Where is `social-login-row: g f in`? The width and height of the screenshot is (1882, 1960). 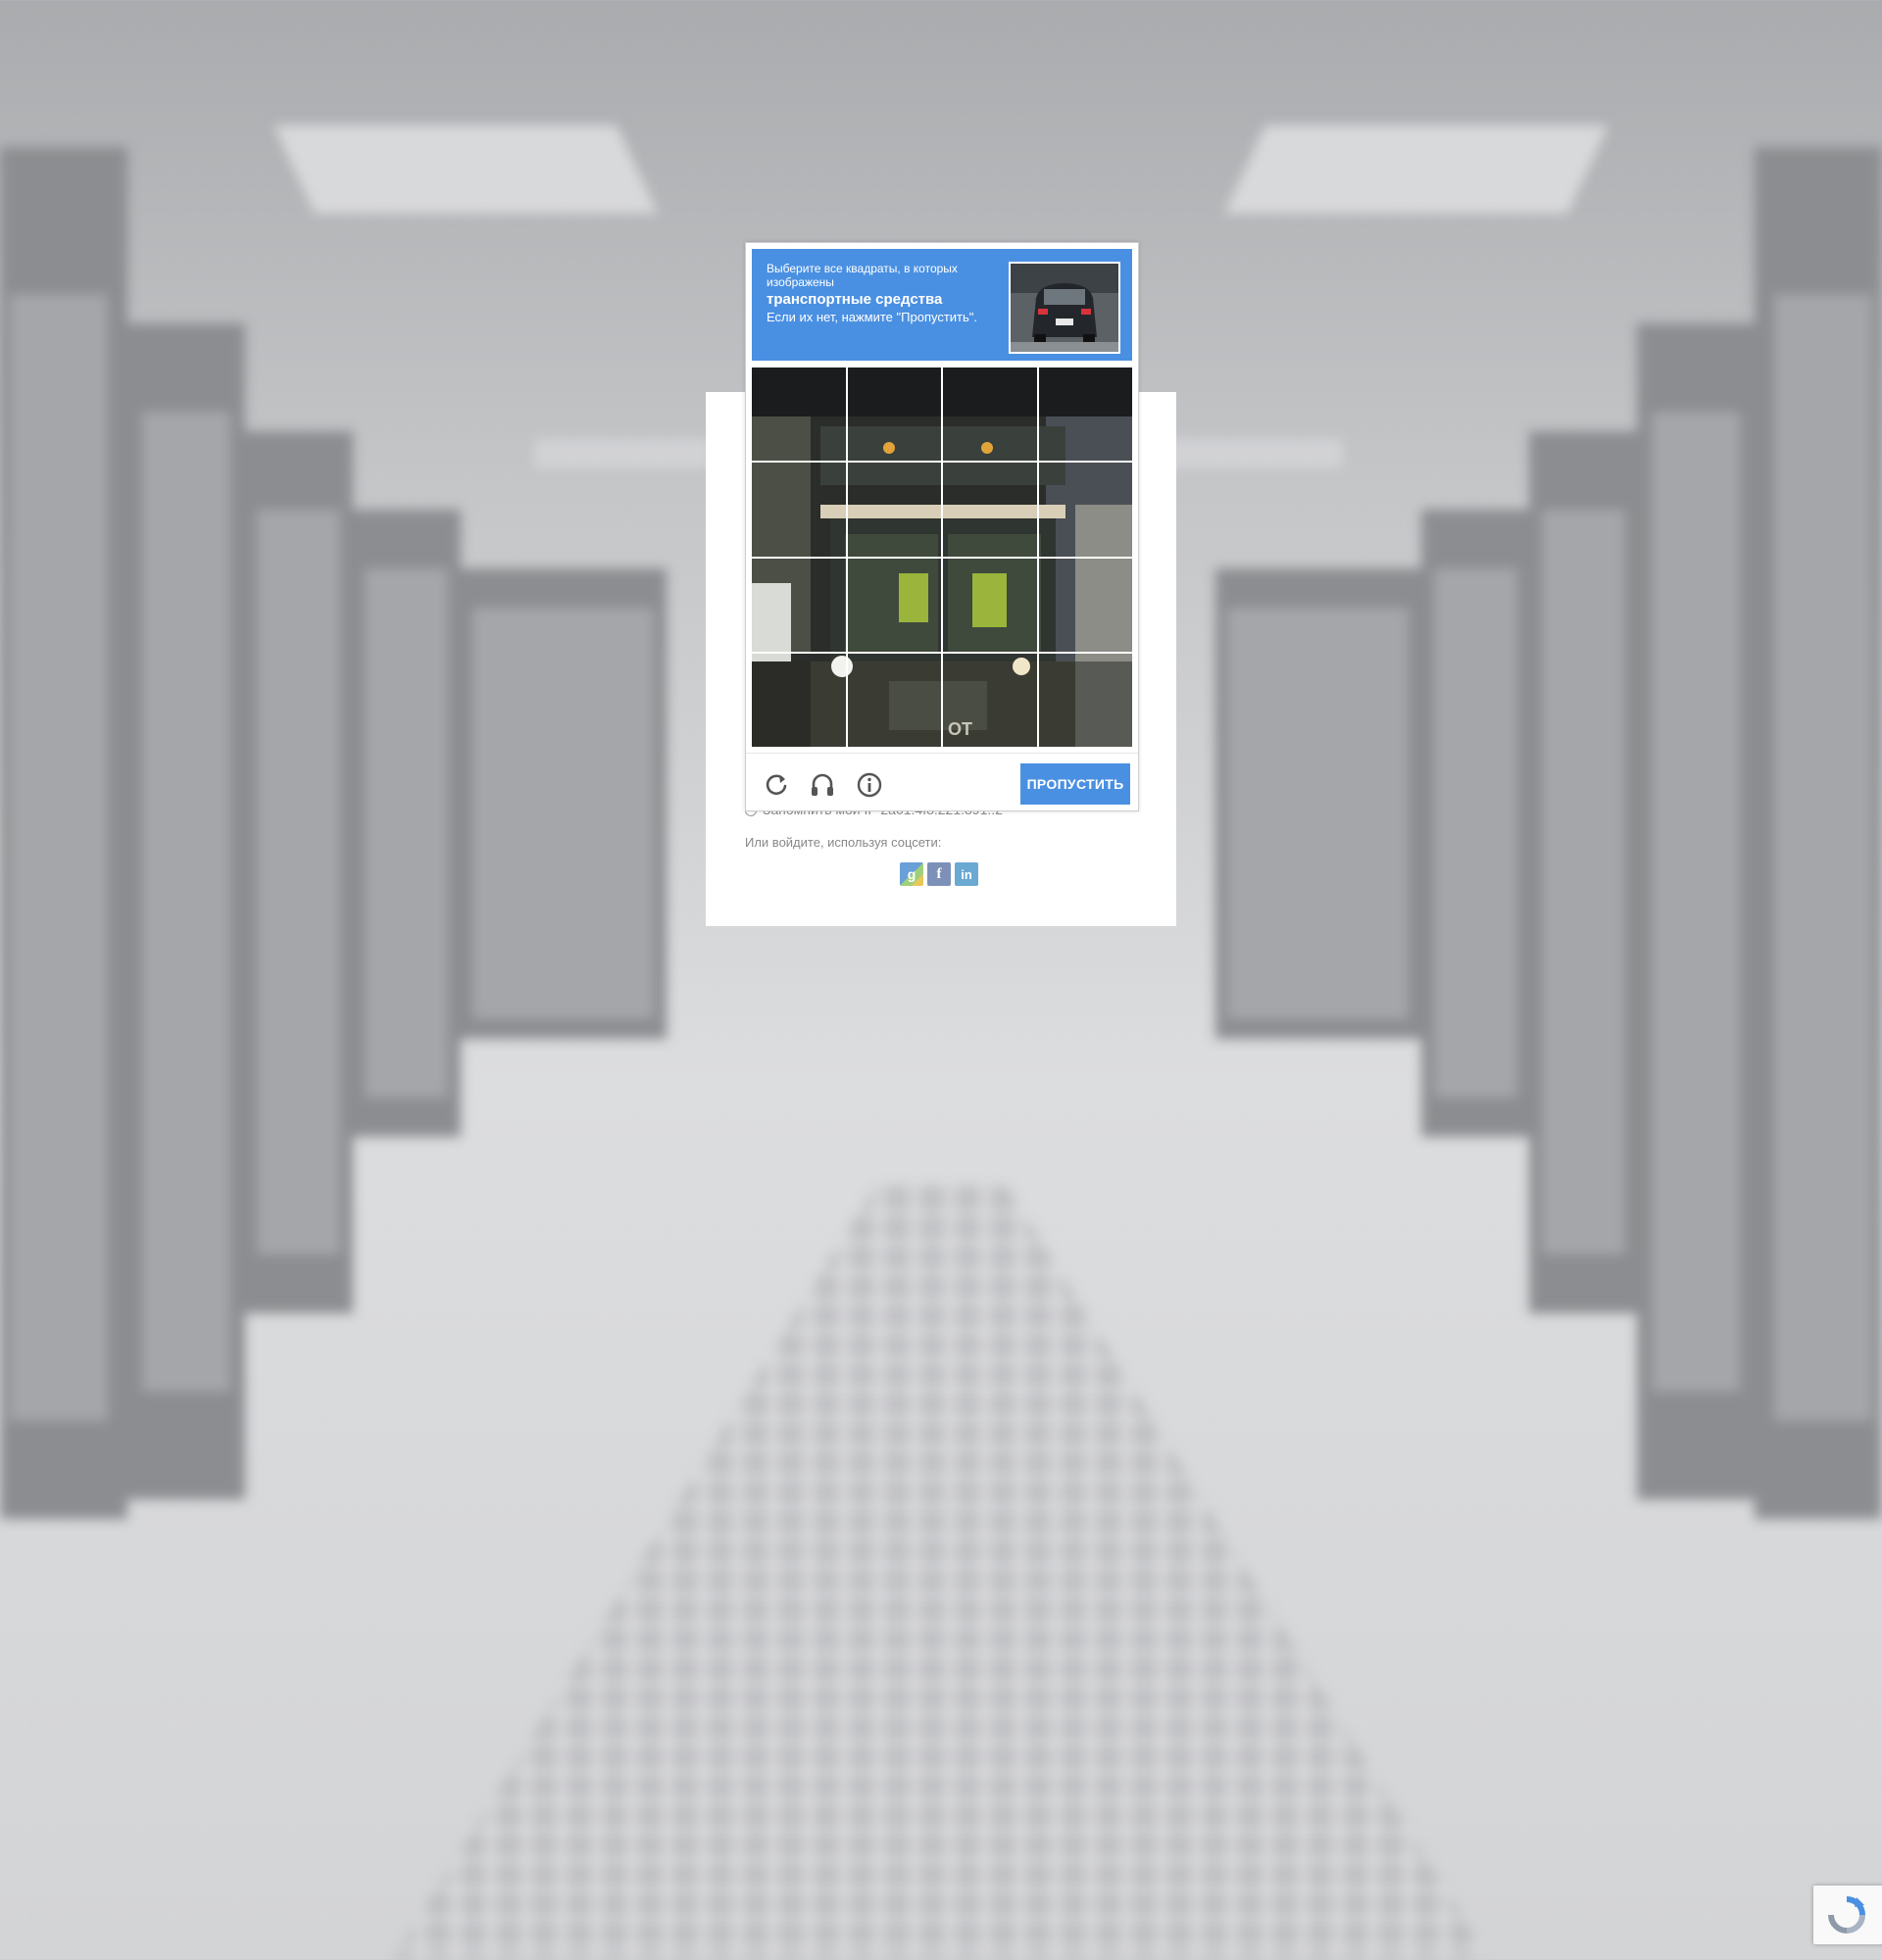
social-login-row: g f in is located at coordinates (939, 874).